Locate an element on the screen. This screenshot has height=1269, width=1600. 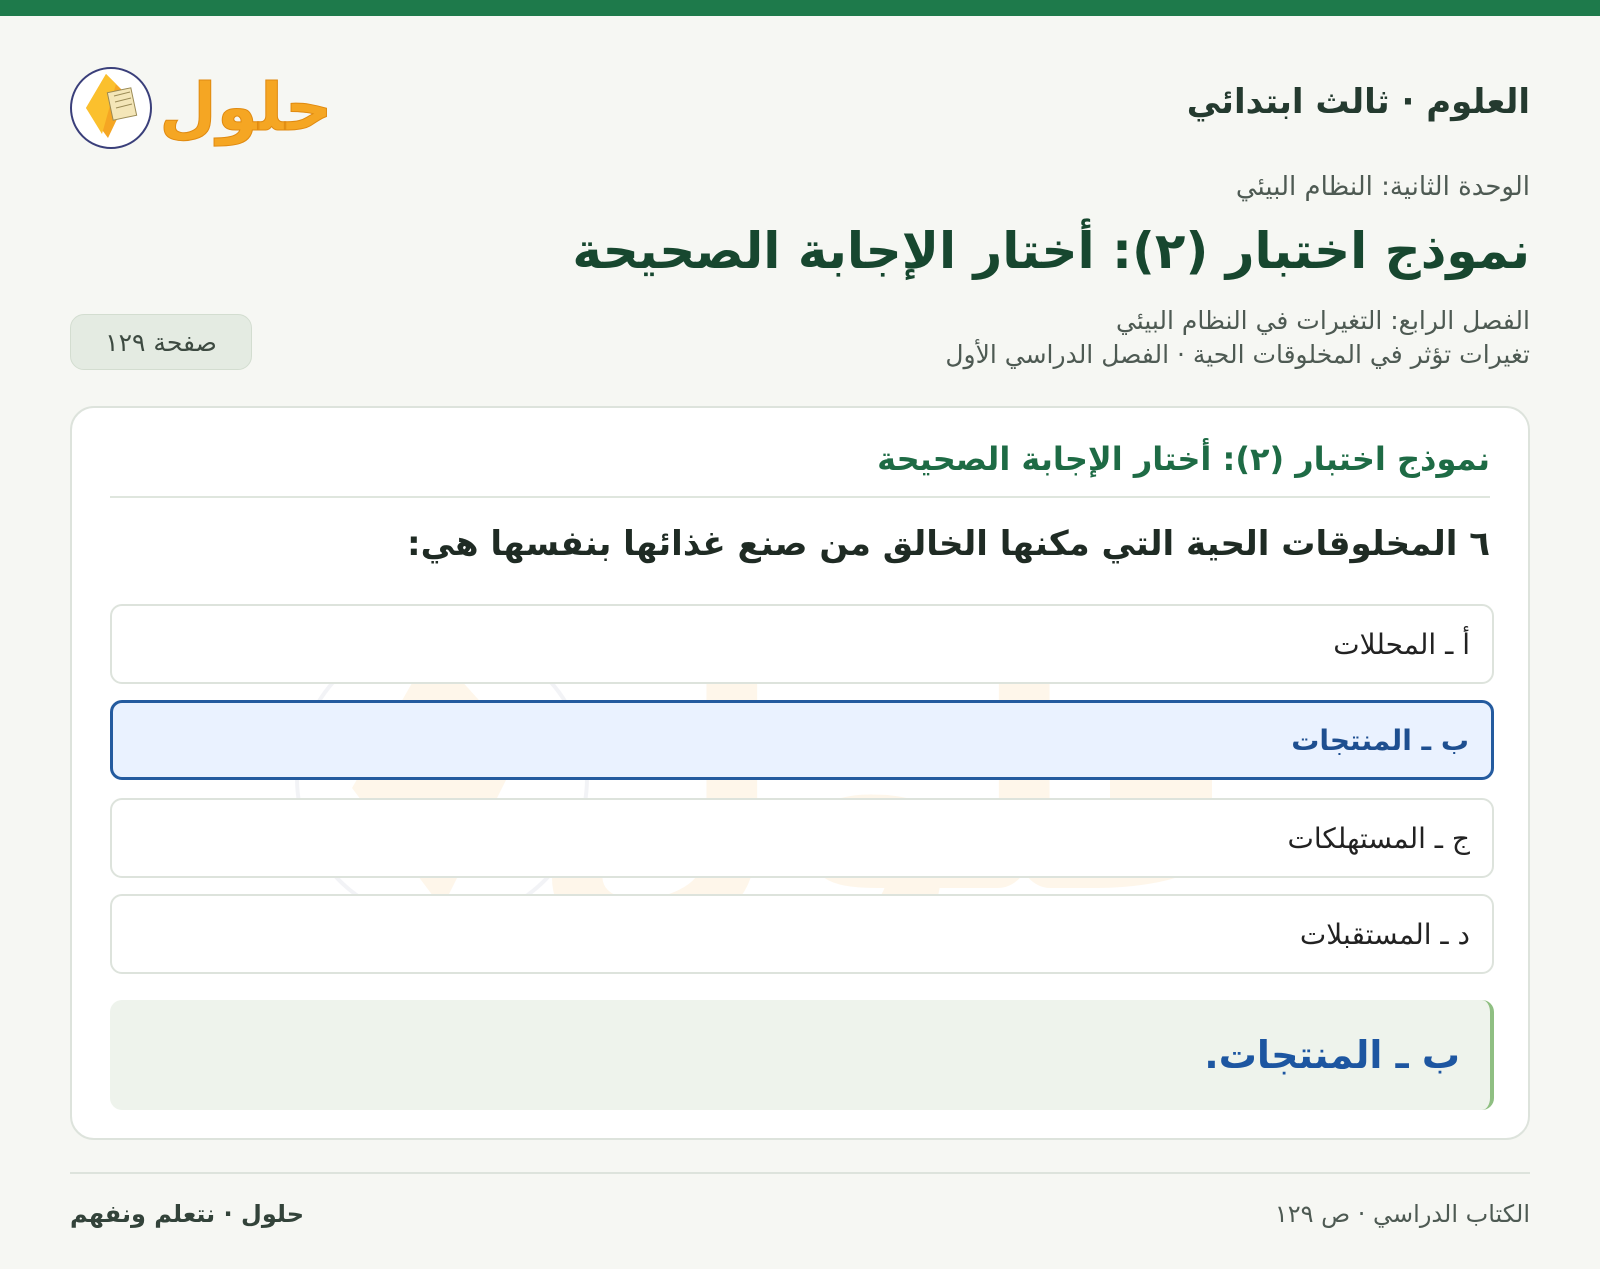
option-label: ب ـ المنتجات is located at coordinates (1380, 740).